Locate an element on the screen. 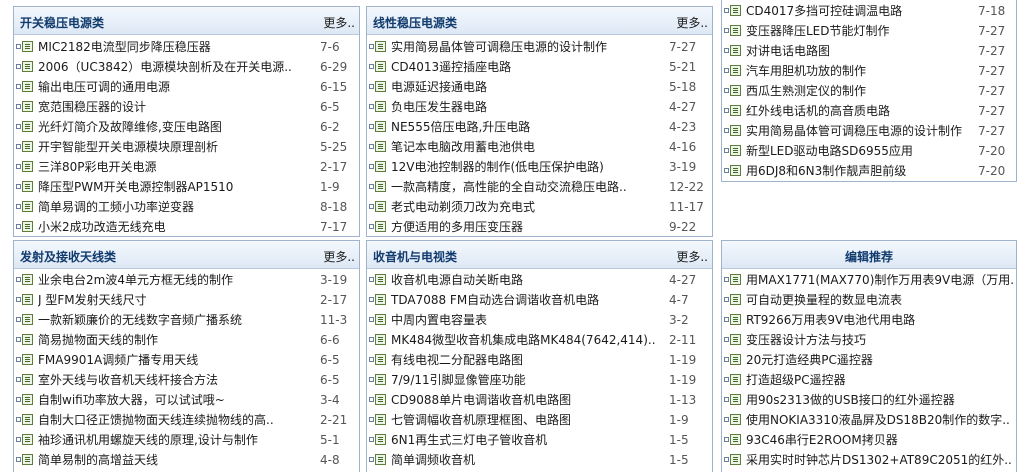  article-link: 中周内置电容量表 is located at coordinates (527, 320).